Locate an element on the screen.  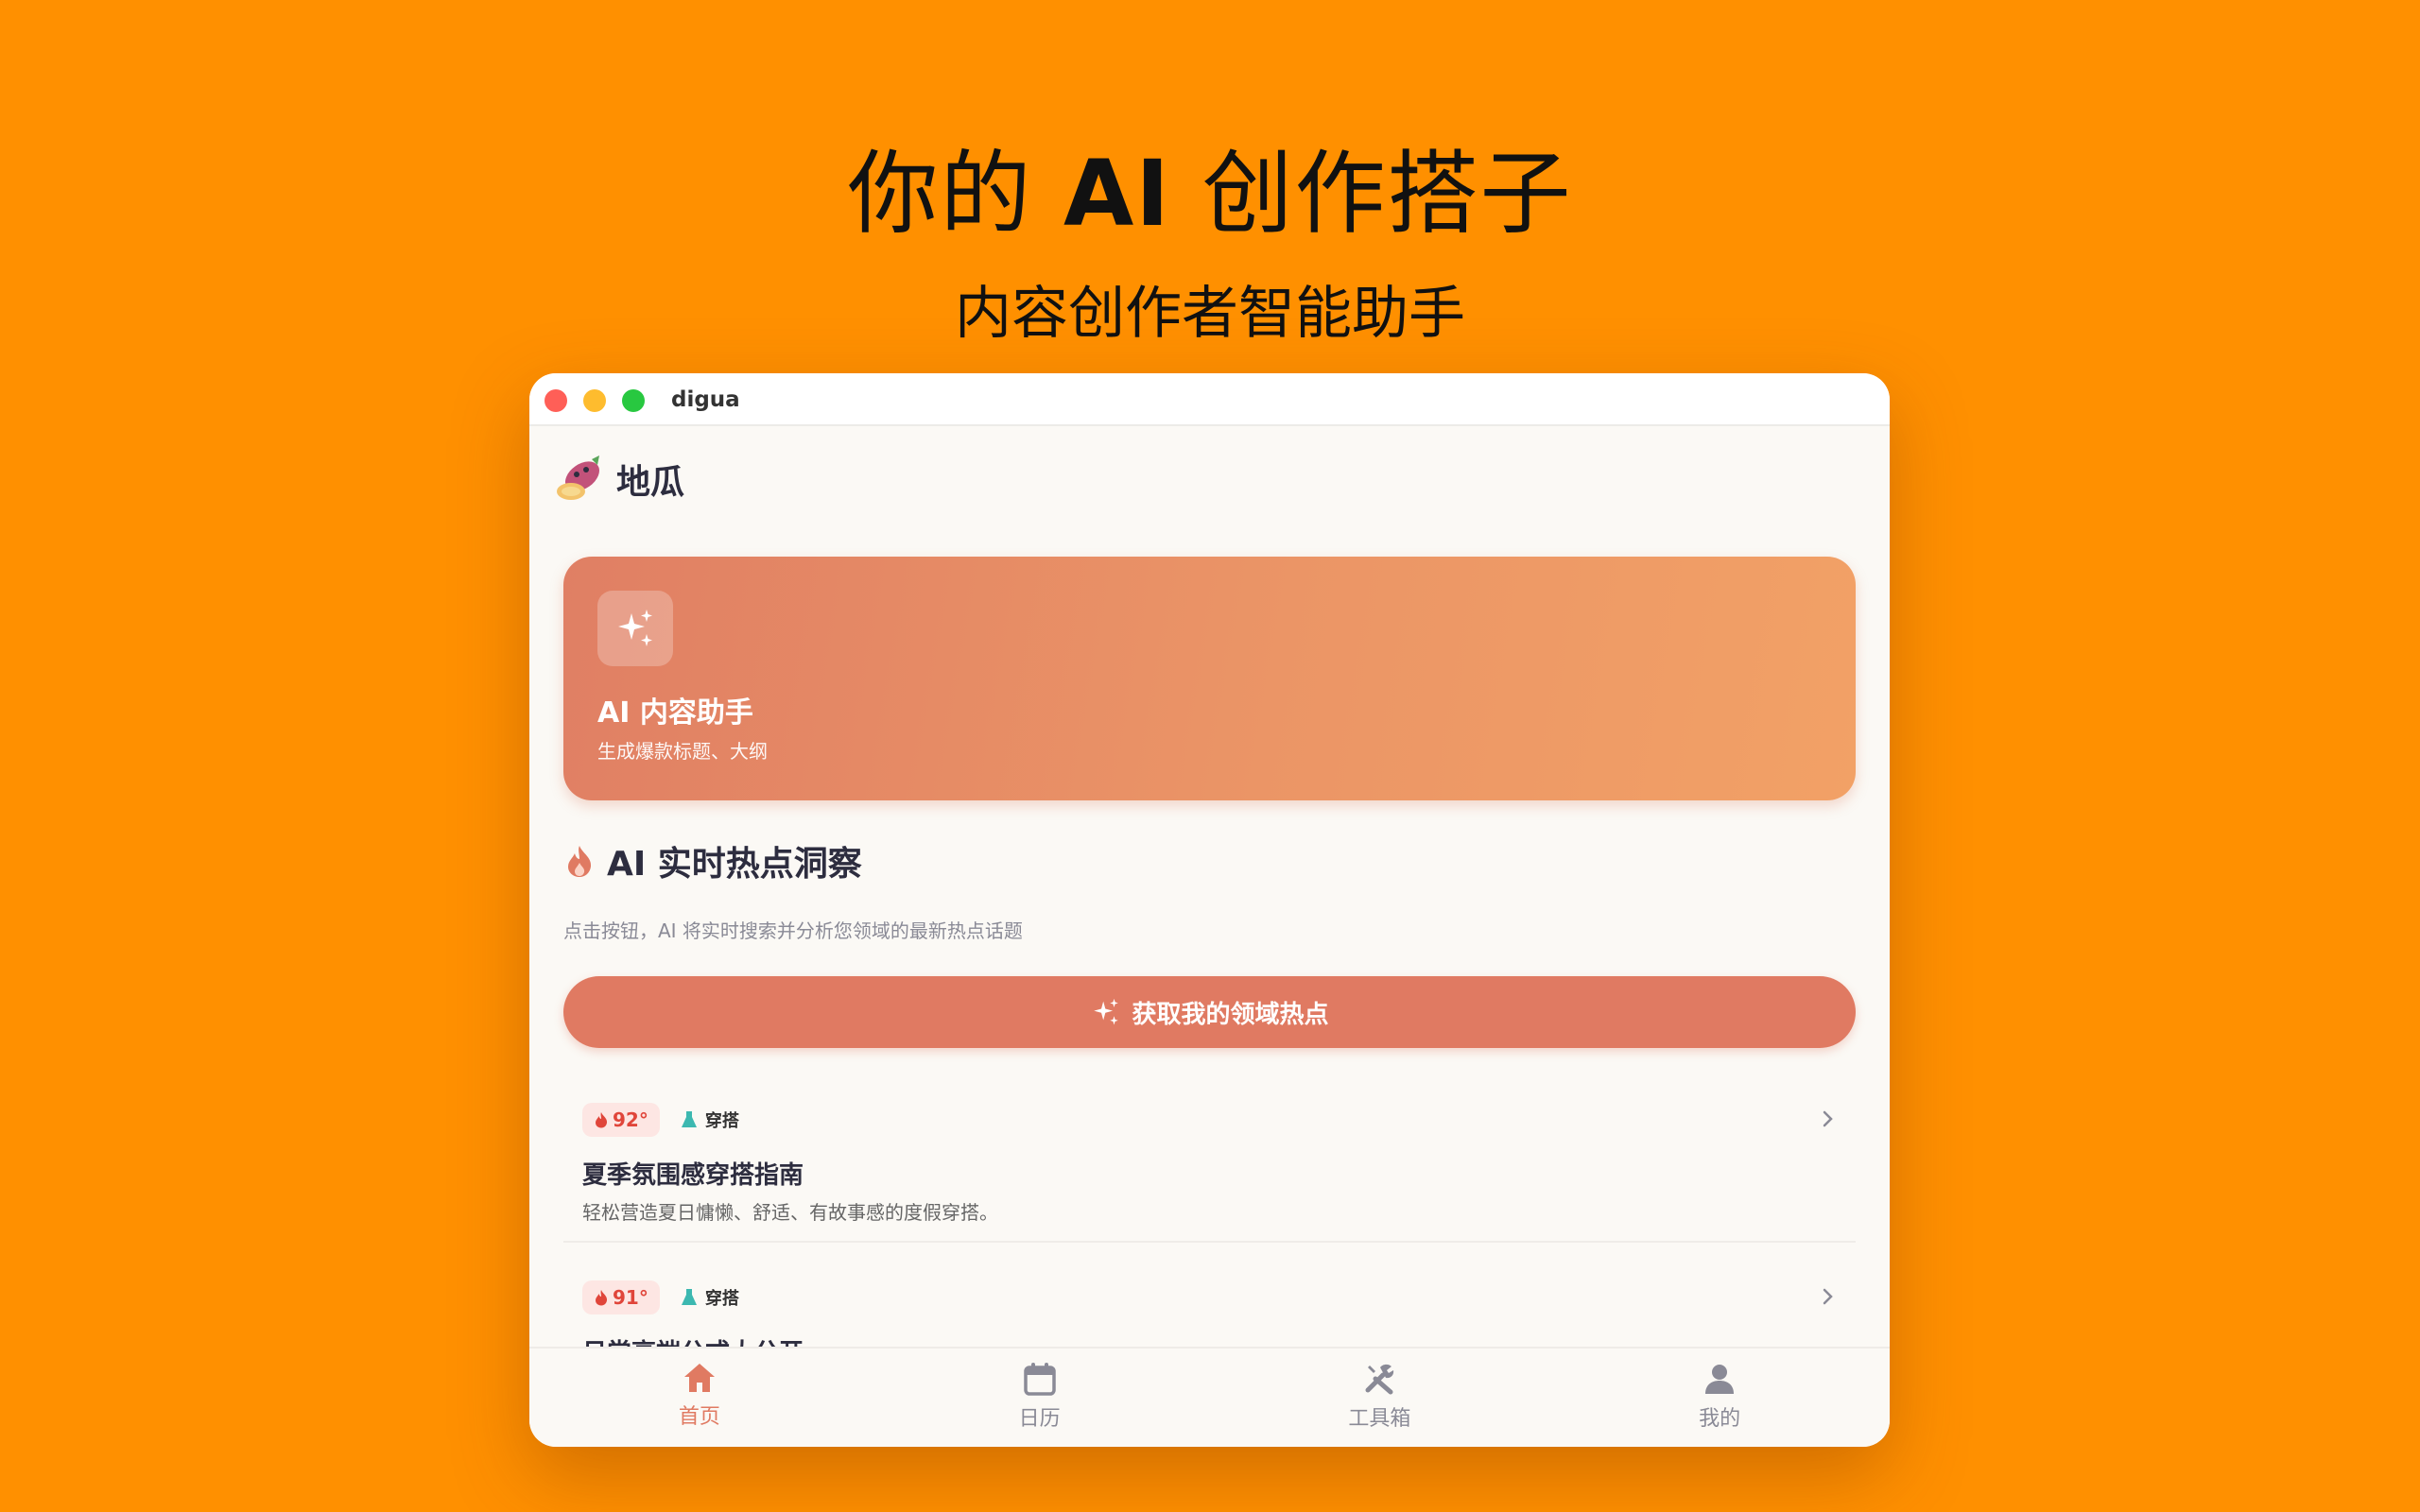
topic-list-item: 92° 穿搭 夏季氛围感穿搭指南 轻松营造夏日慵懒、舒适、有故事感的度假穿搭。 is located at coordinates (1210, 1167).